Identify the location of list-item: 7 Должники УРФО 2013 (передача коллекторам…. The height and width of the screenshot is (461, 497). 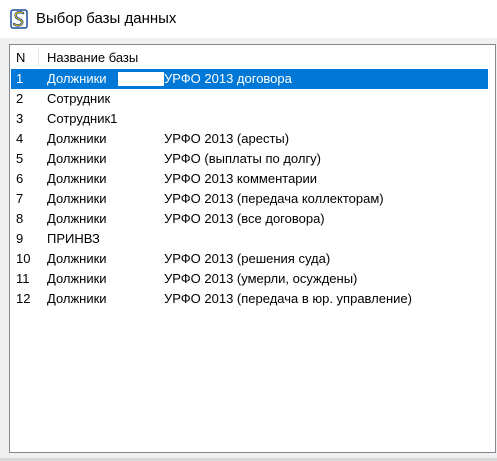
(249, 199).